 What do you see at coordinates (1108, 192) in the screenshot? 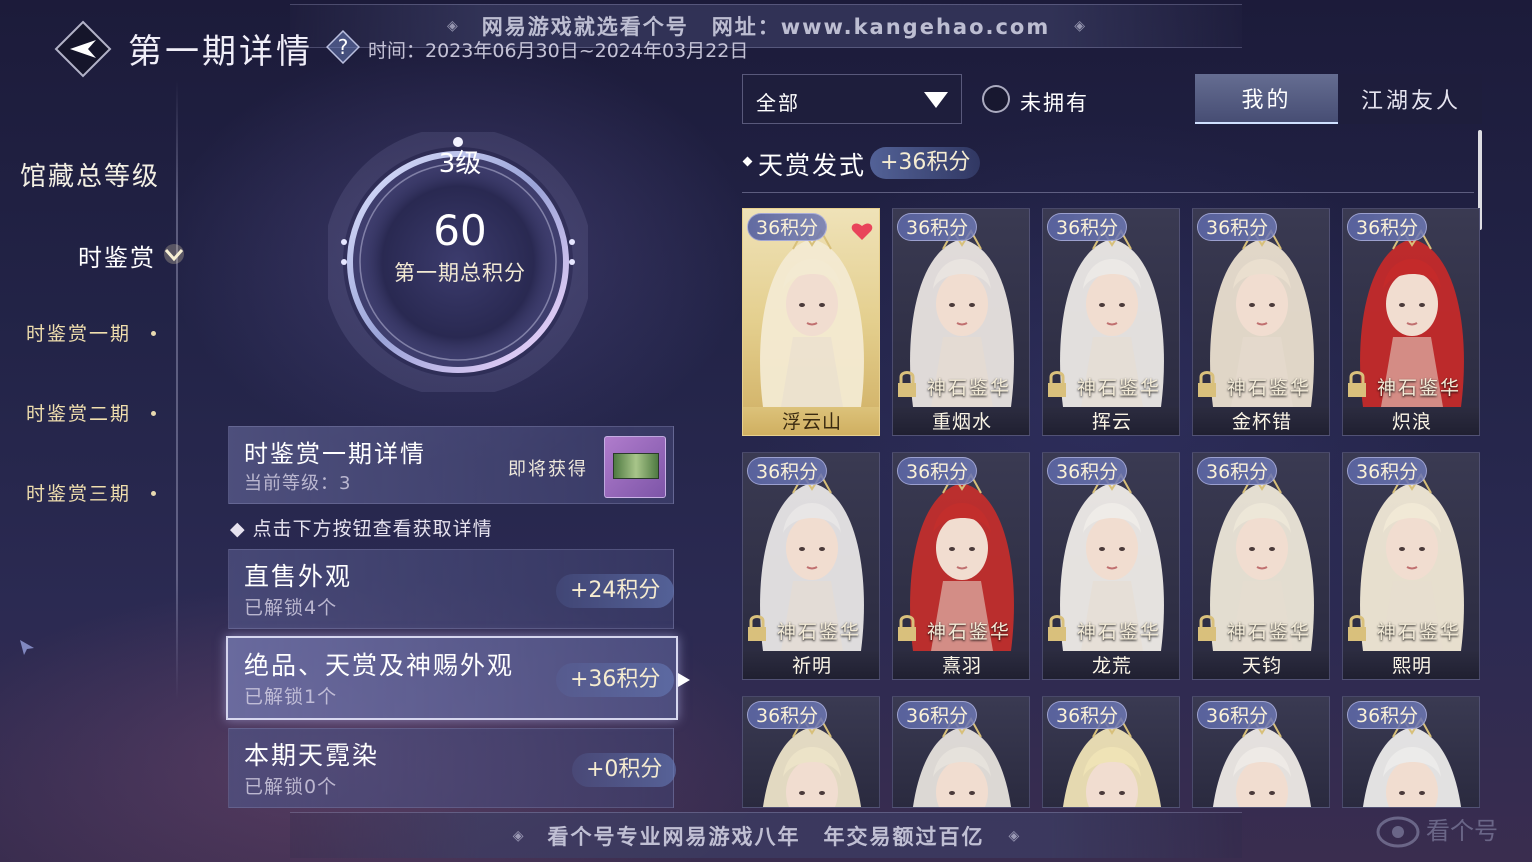
I see `section-divider` at bounding box center [1108, 192].